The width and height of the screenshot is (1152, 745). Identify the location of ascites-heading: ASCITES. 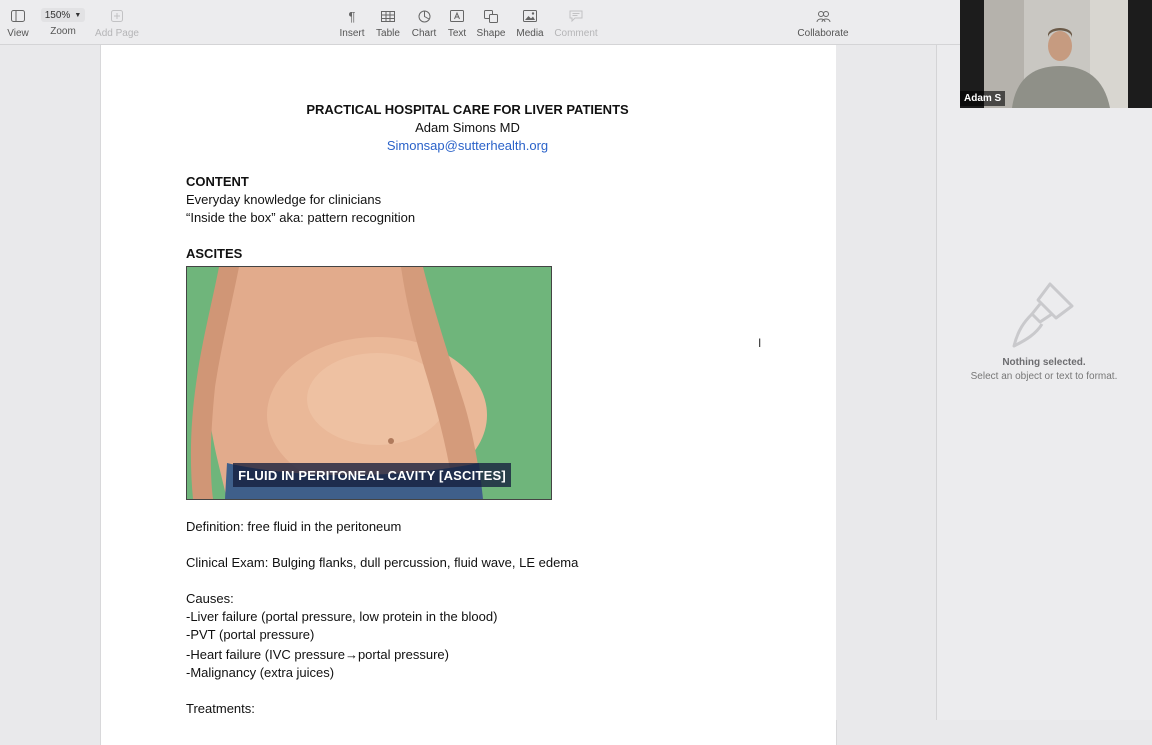
(214, 253).